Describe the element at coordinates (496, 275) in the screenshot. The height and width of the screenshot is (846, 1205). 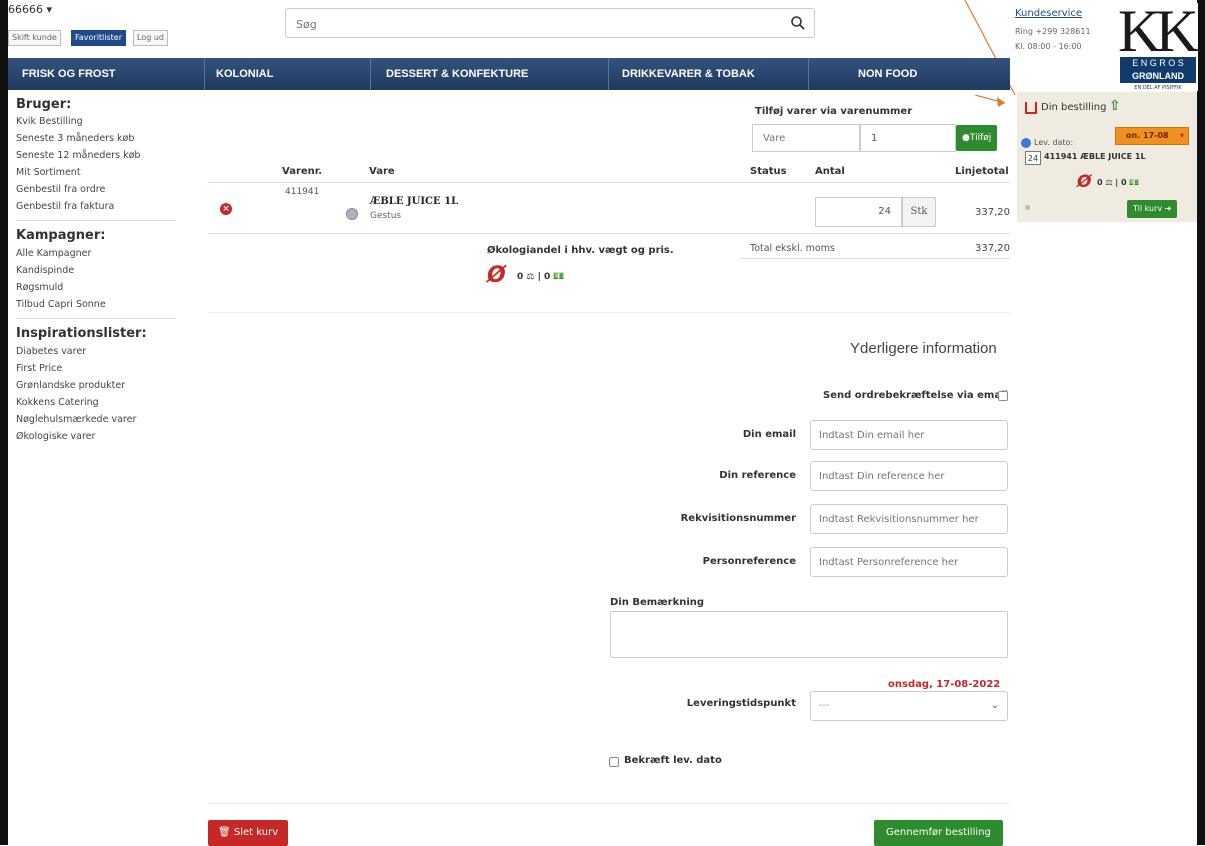
I see `eco-zero-icon: Ø` at that location.